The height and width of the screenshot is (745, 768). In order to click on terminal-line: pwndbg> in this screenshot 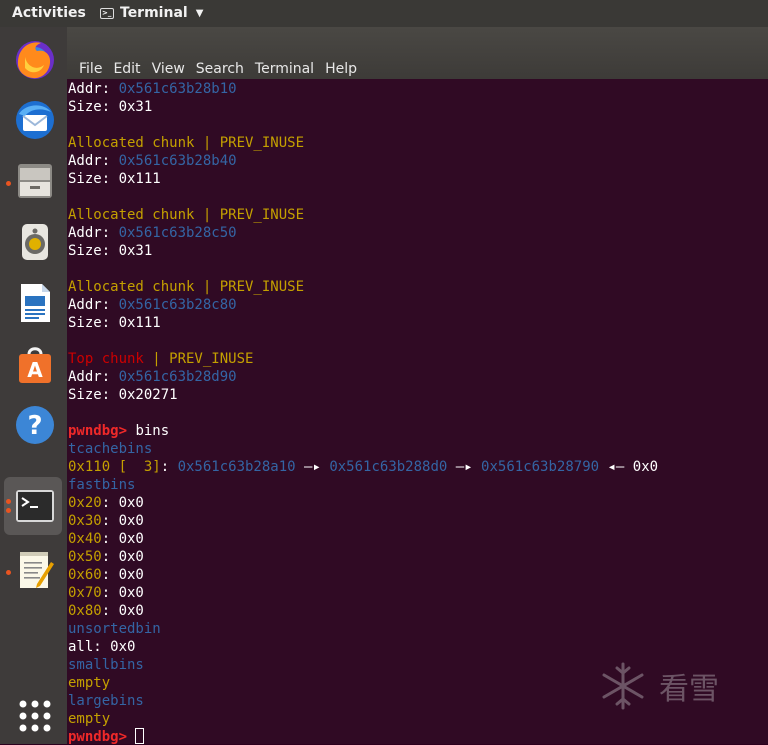, I will do `click(363, 736)`.